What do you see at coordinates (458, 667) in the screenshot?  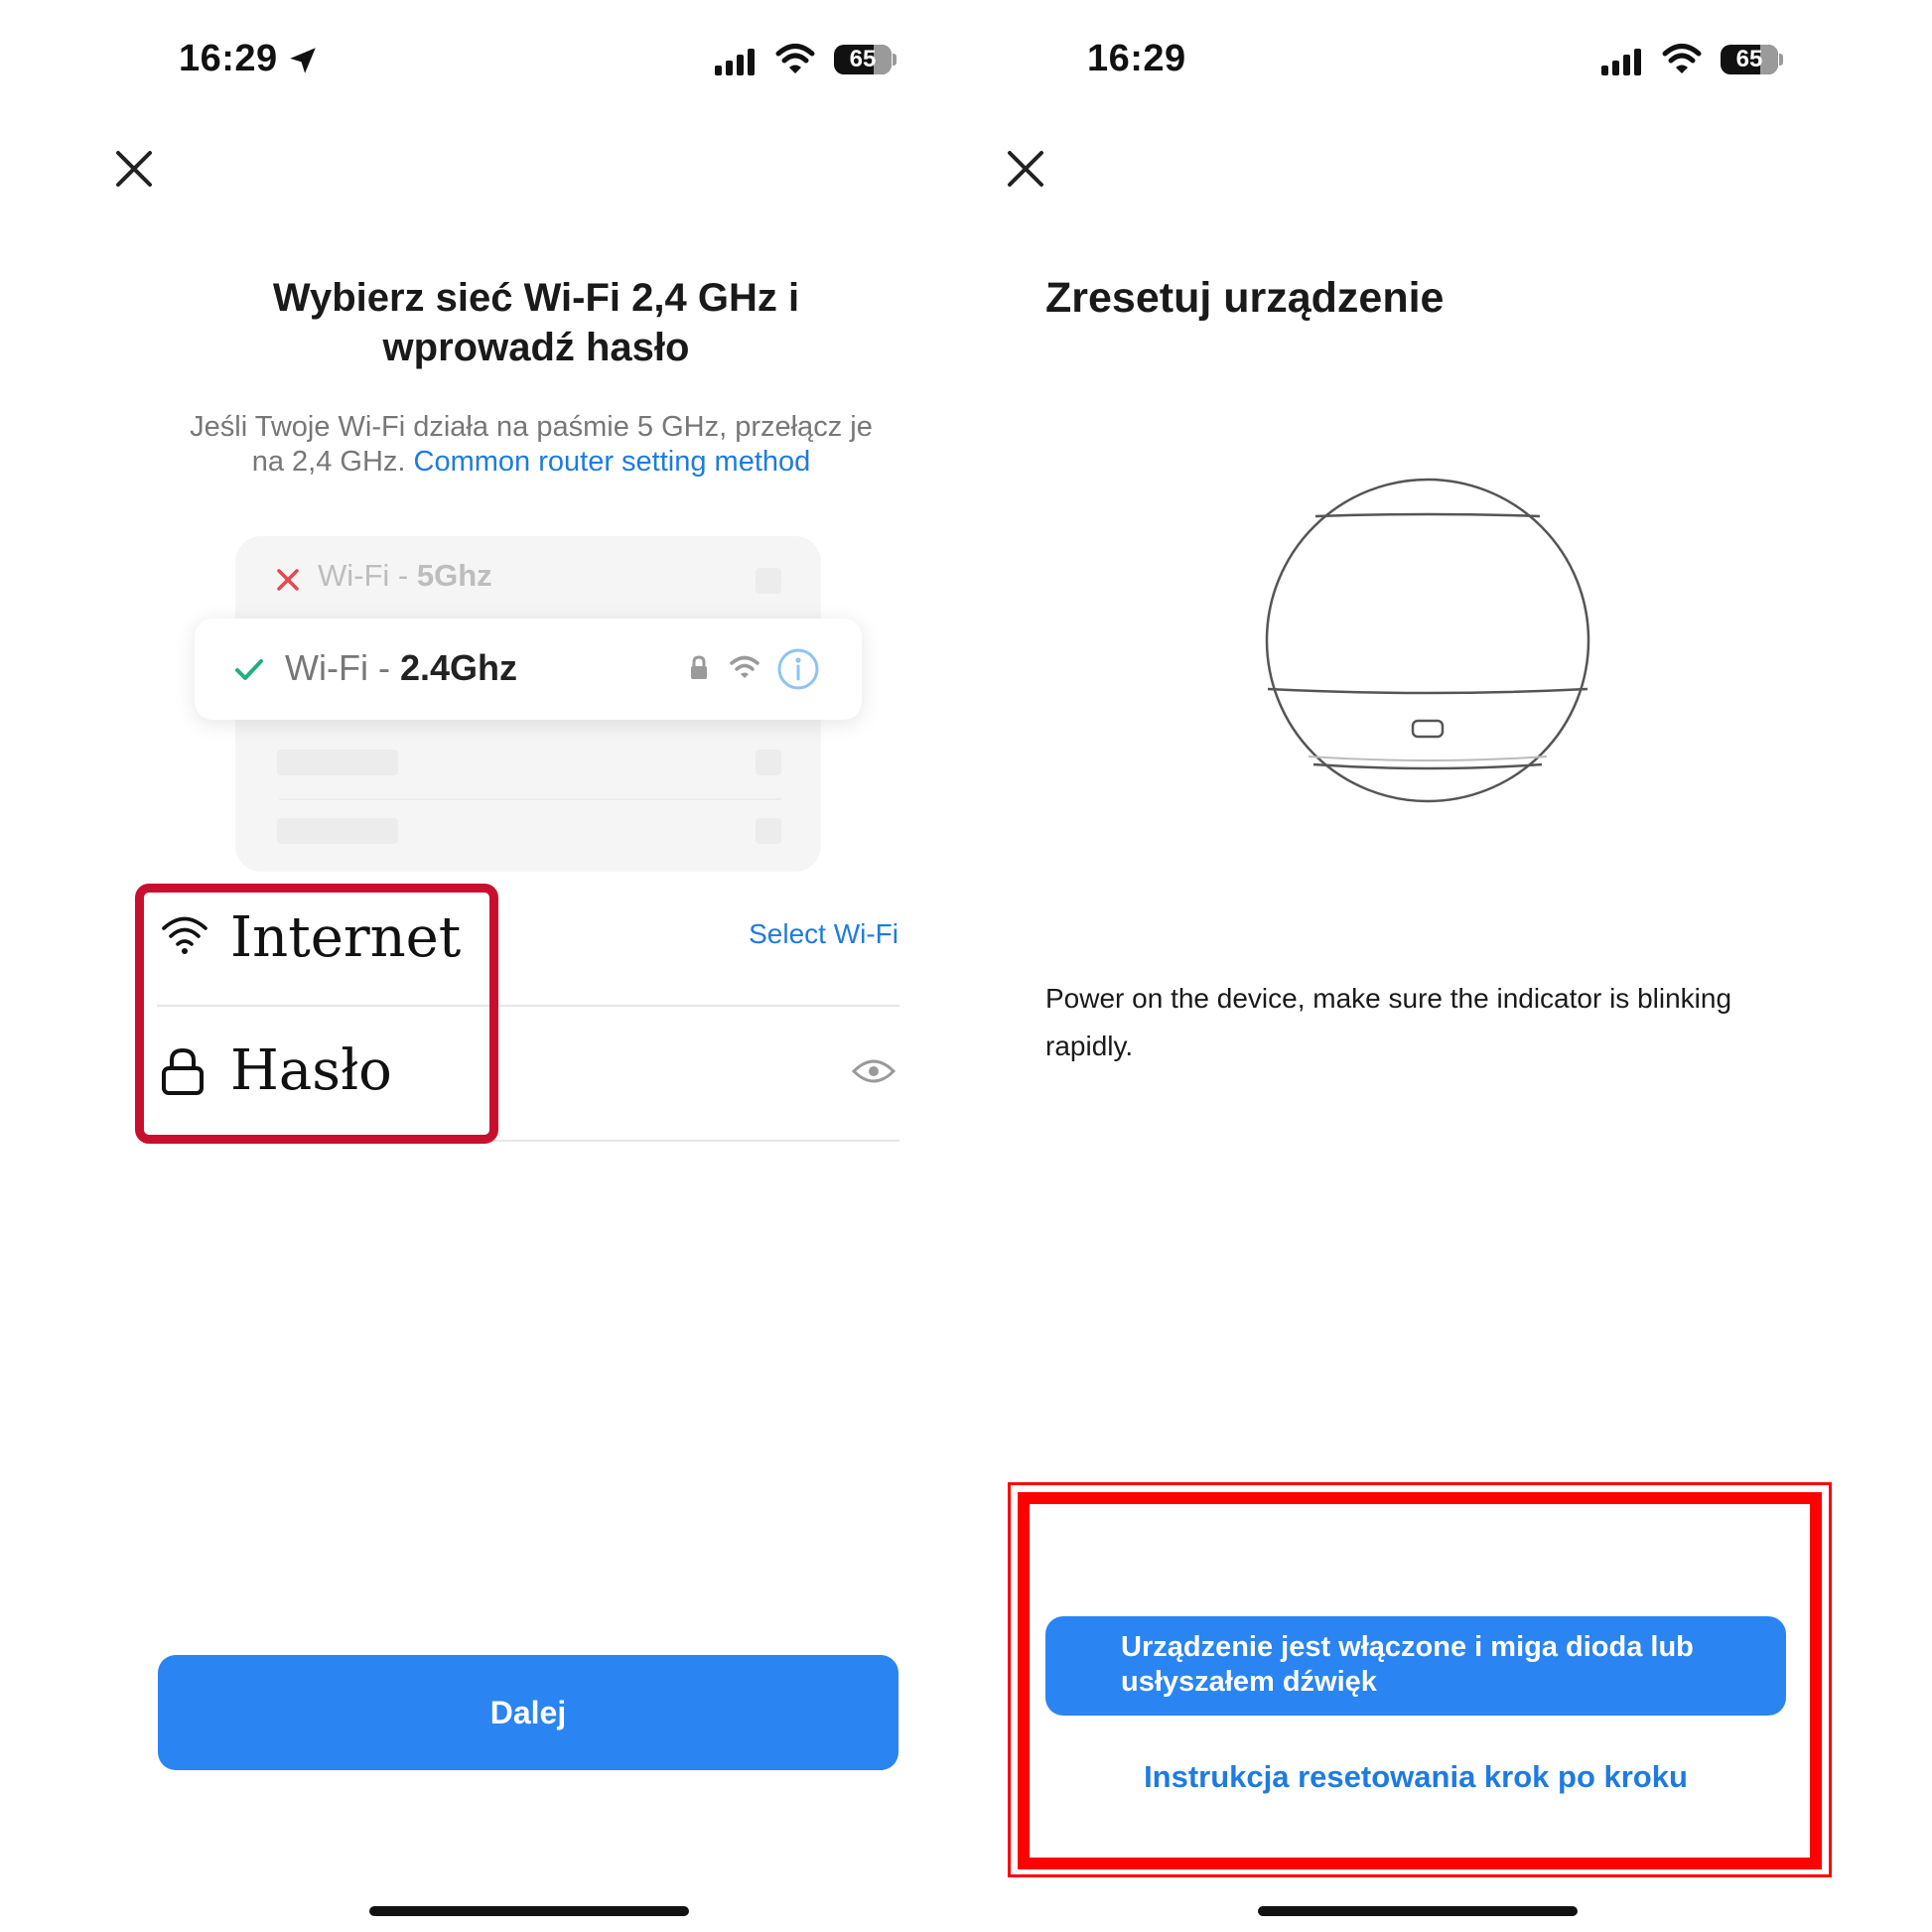 I see `wifi-24ghz-band: 2.4Ghz` at bounding box center [458, 667].